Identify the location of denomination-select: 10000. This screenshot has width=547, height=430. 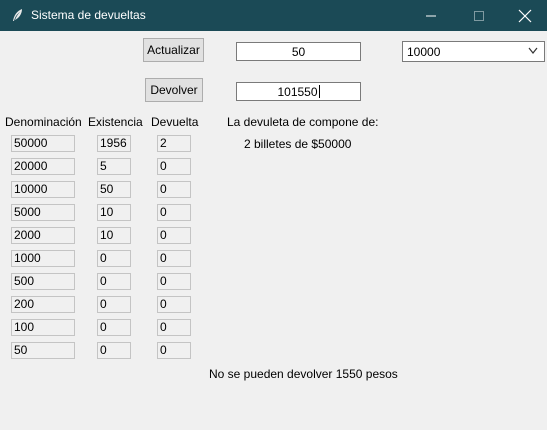
(473, 51).